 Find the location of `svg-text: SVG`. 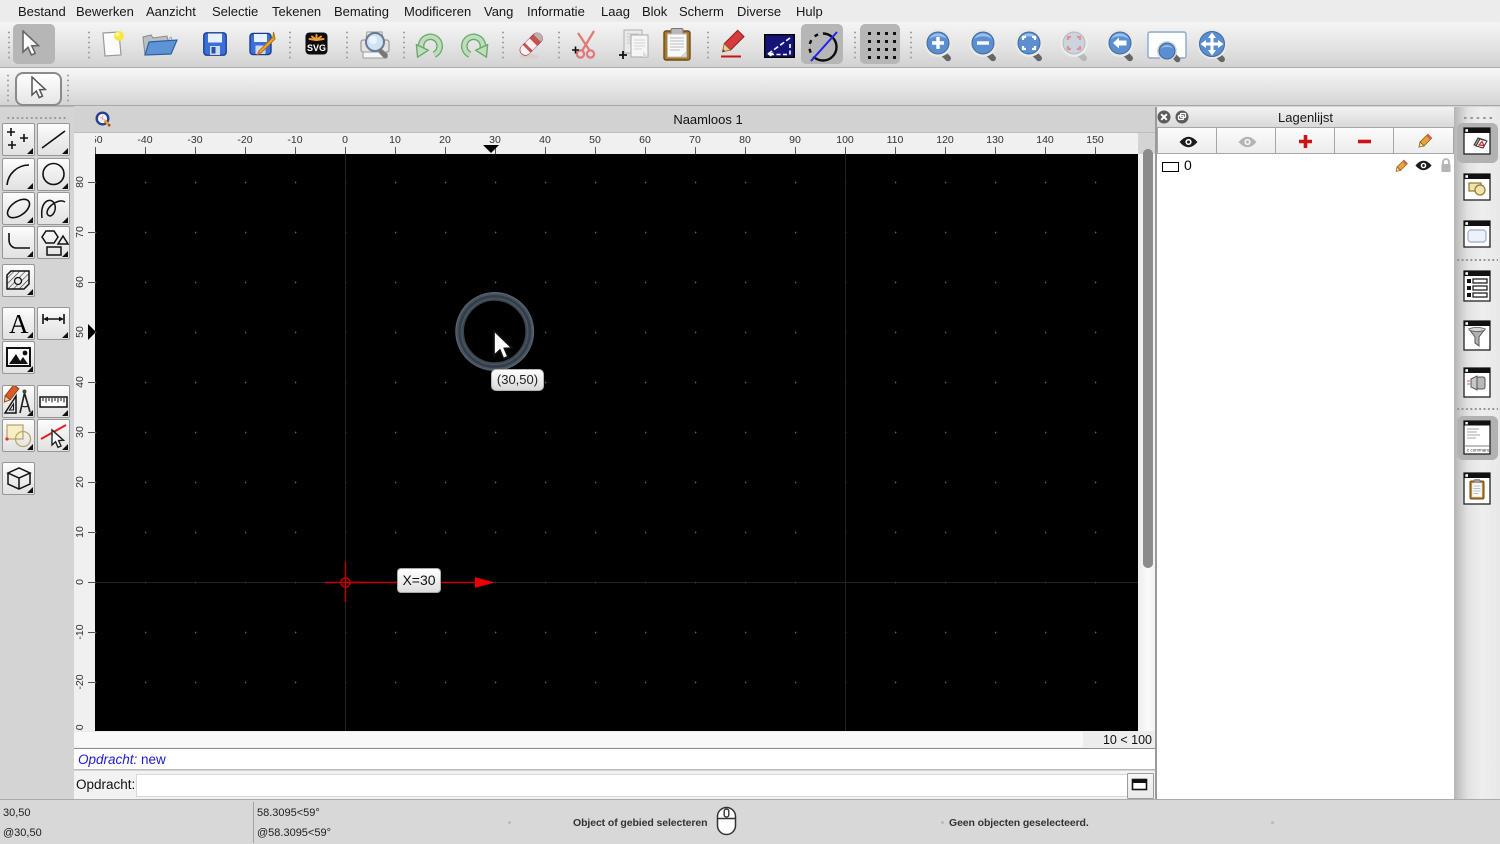

svg-text: SVG is located at coordinates (316, 48).